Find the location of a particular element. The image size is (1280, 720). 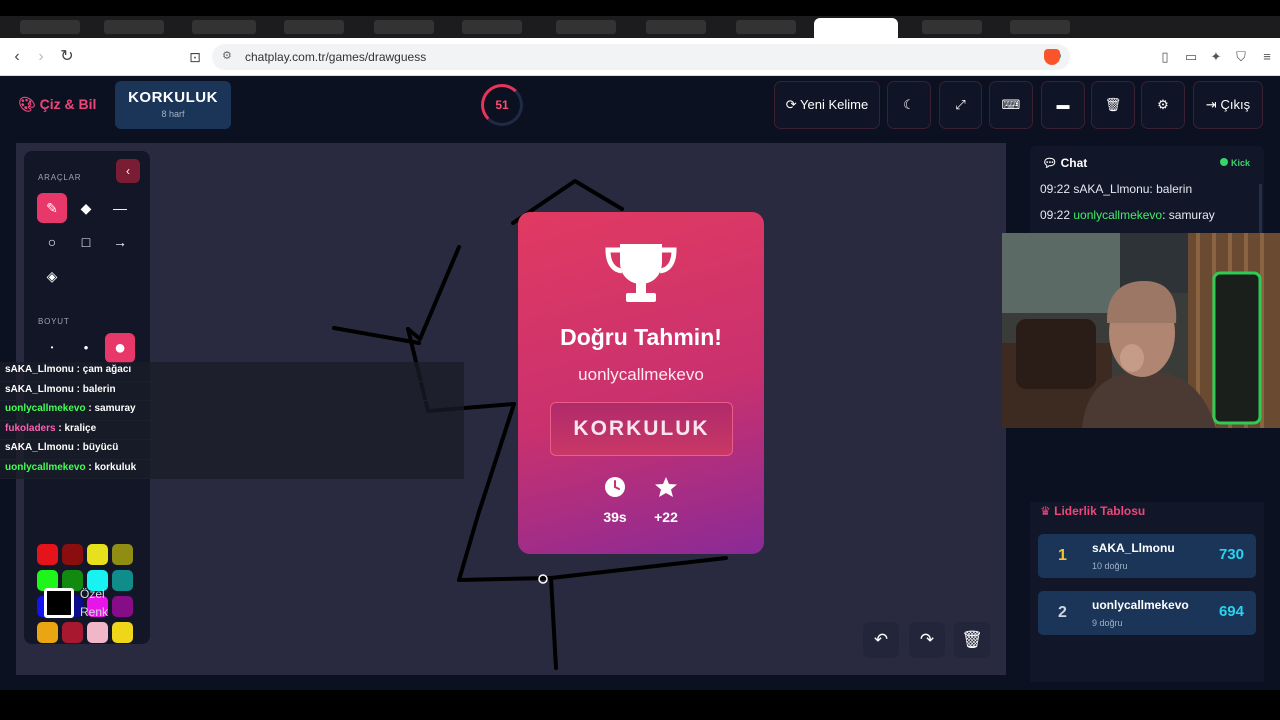

square-icon: □ is located at coordinates (86, 242).